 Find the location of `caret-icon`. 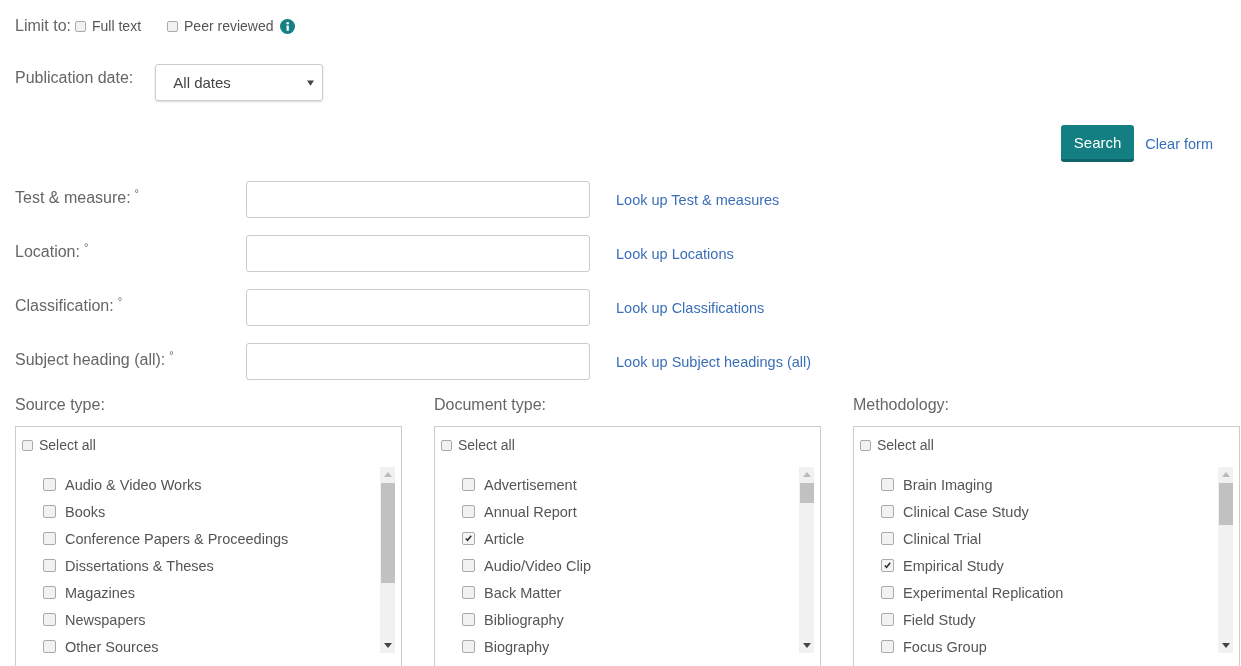

caret-icon is located at coordinates (311, 82).